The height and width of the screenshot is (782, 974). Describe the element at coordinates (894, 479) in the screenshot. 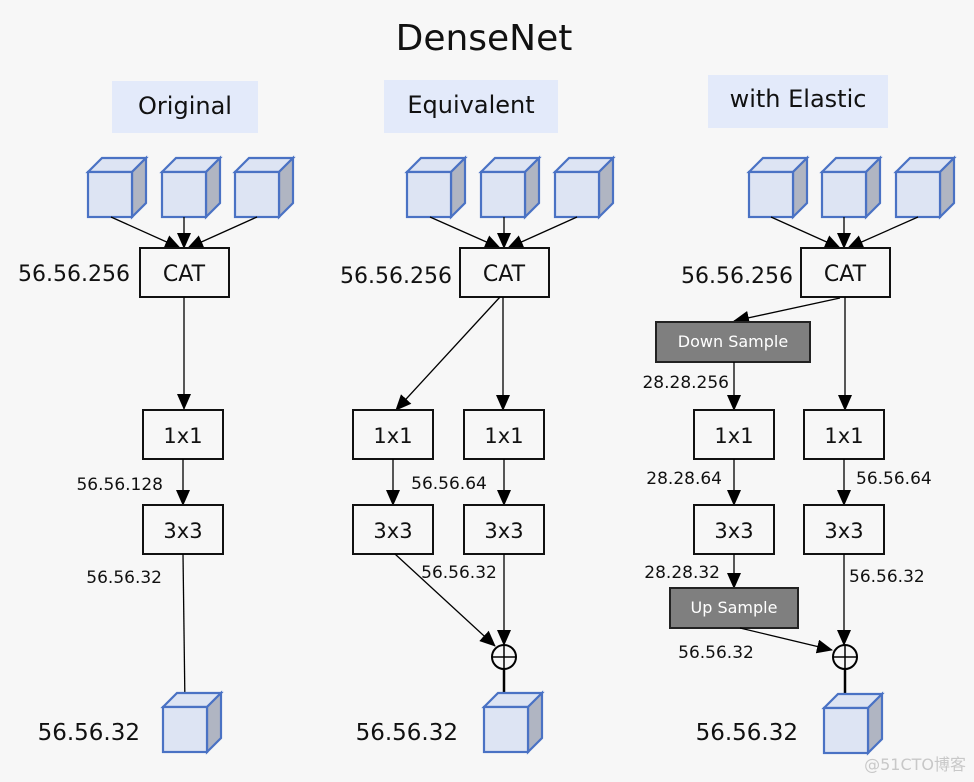

I see `conv1x1-out-dims-b: 56.56.64` at that location.